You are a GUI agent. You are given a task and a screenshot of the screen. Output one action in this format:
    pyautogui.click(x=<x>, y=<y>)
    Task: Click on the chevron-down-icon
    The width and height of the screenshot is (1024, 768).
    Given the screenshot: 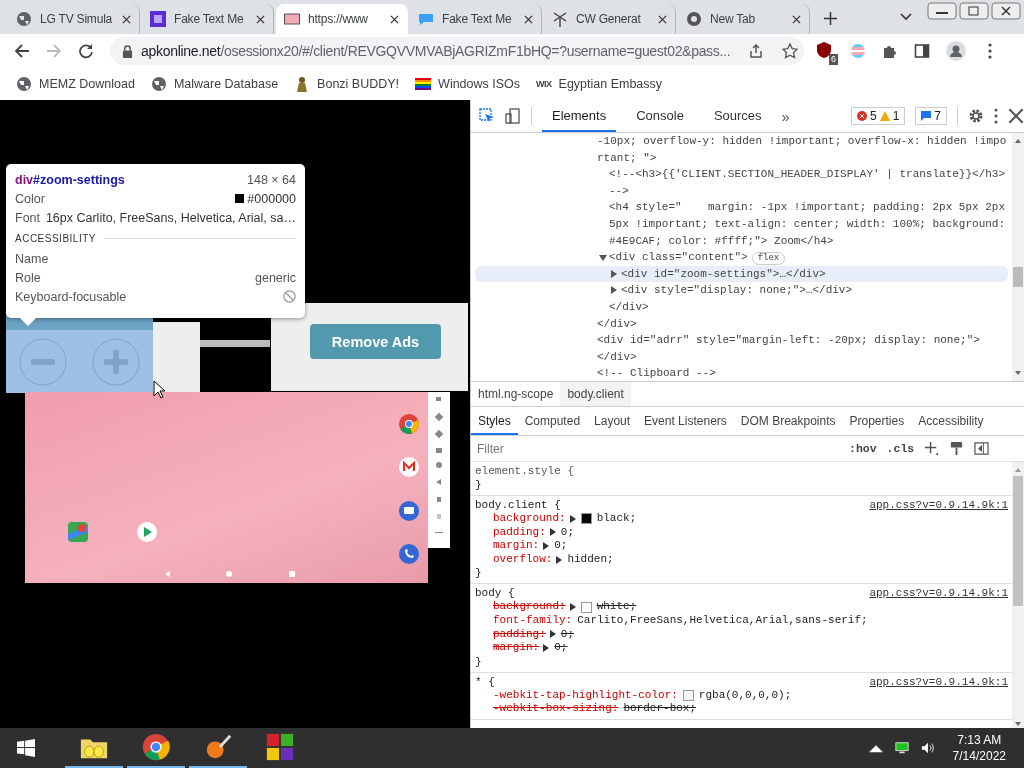 What is the action you would take?
    pyautogui.click(x=906, y=17)
    